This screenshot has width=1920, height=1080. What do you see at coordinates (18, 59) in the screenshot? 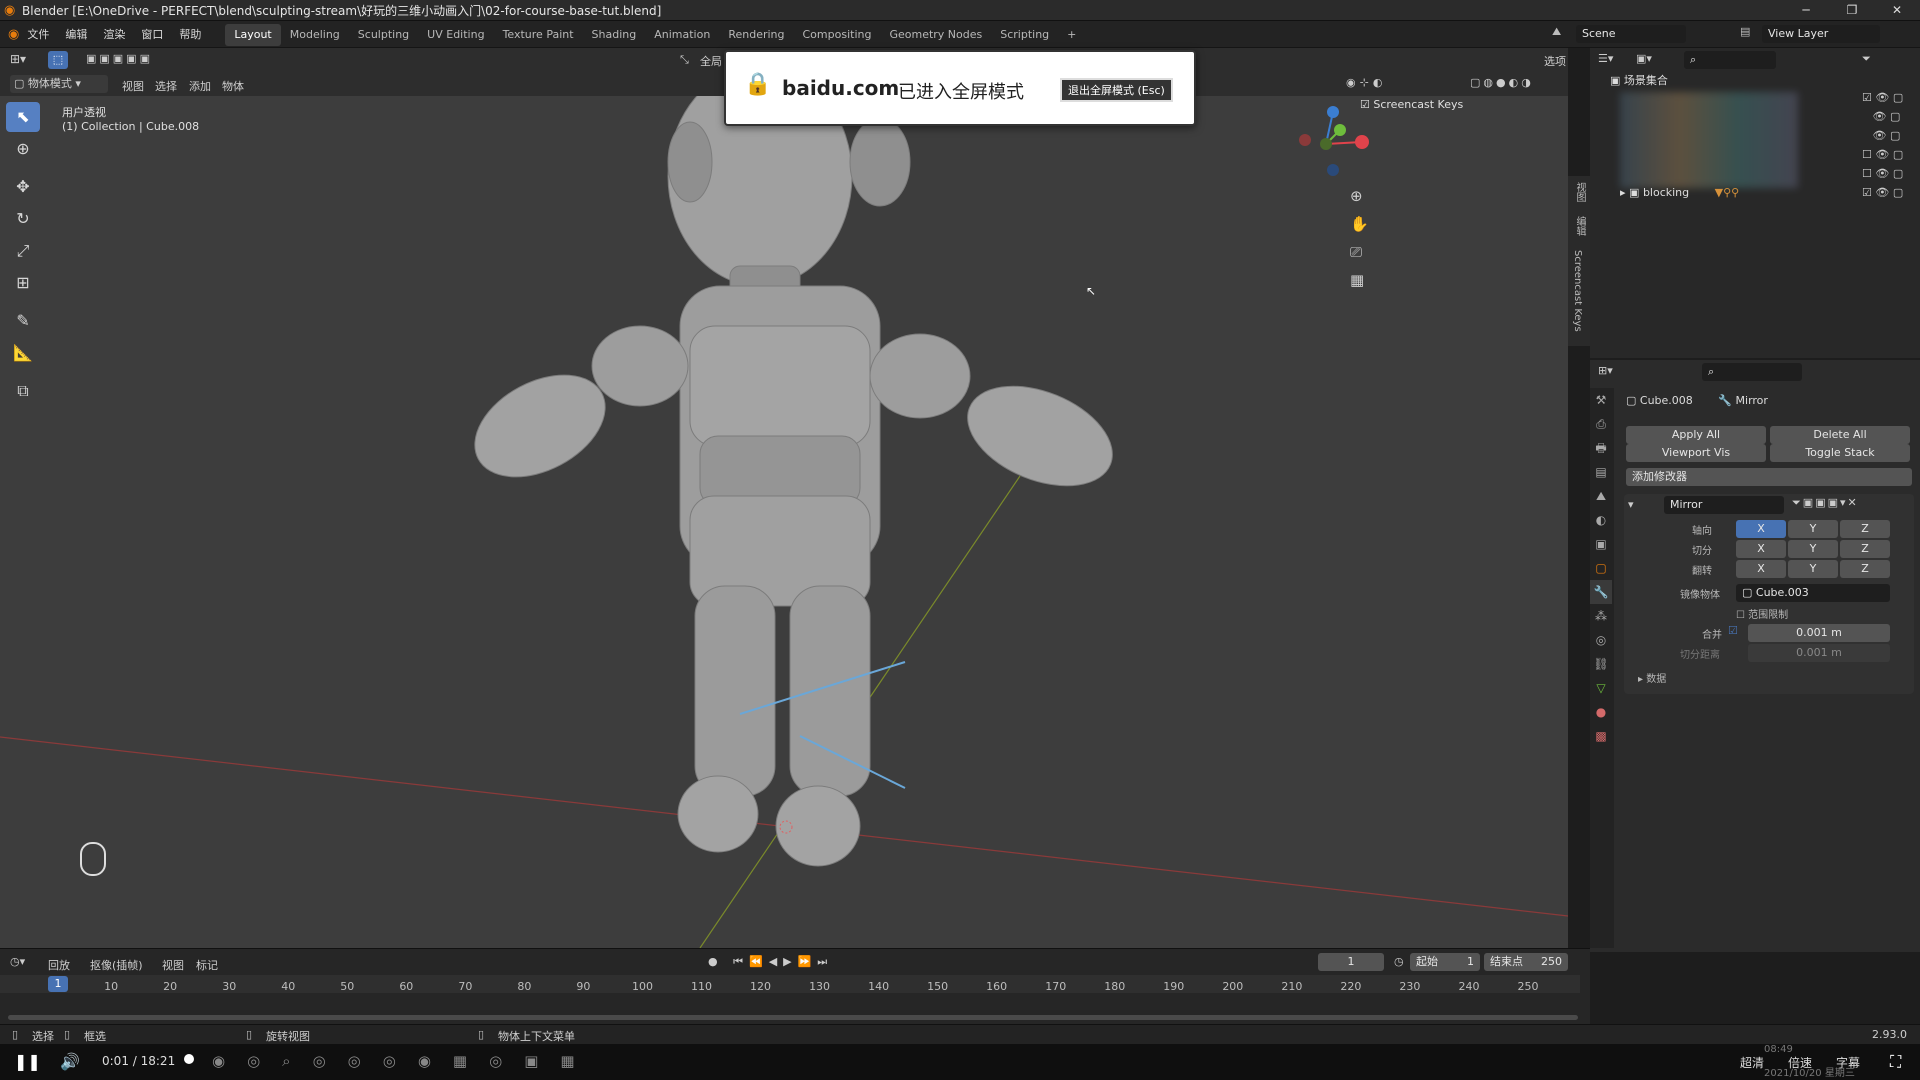
I see `editor-type-icon: ⊞▾` at bounding box center [18, 59].